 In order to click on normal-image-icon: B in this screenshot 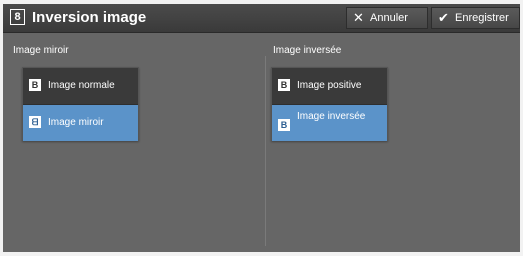, I will do `click(35, 85)`.